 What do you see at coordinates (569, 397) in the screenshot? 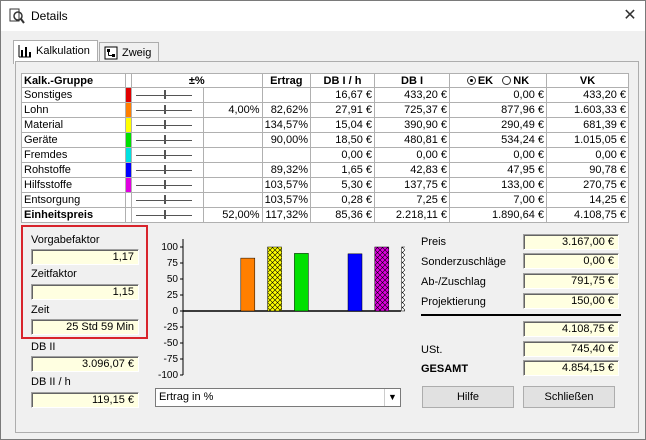
I see `schliessen-button: Schließen` at bounding box center [569, 397].